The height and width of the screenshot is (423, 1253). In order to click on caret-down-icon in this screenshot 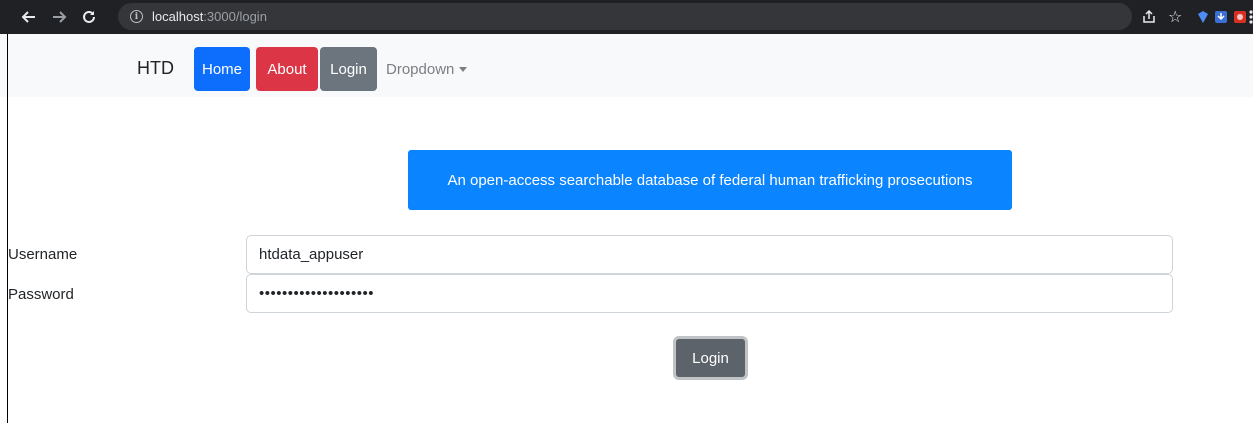, I will do `click(463, 69)`.